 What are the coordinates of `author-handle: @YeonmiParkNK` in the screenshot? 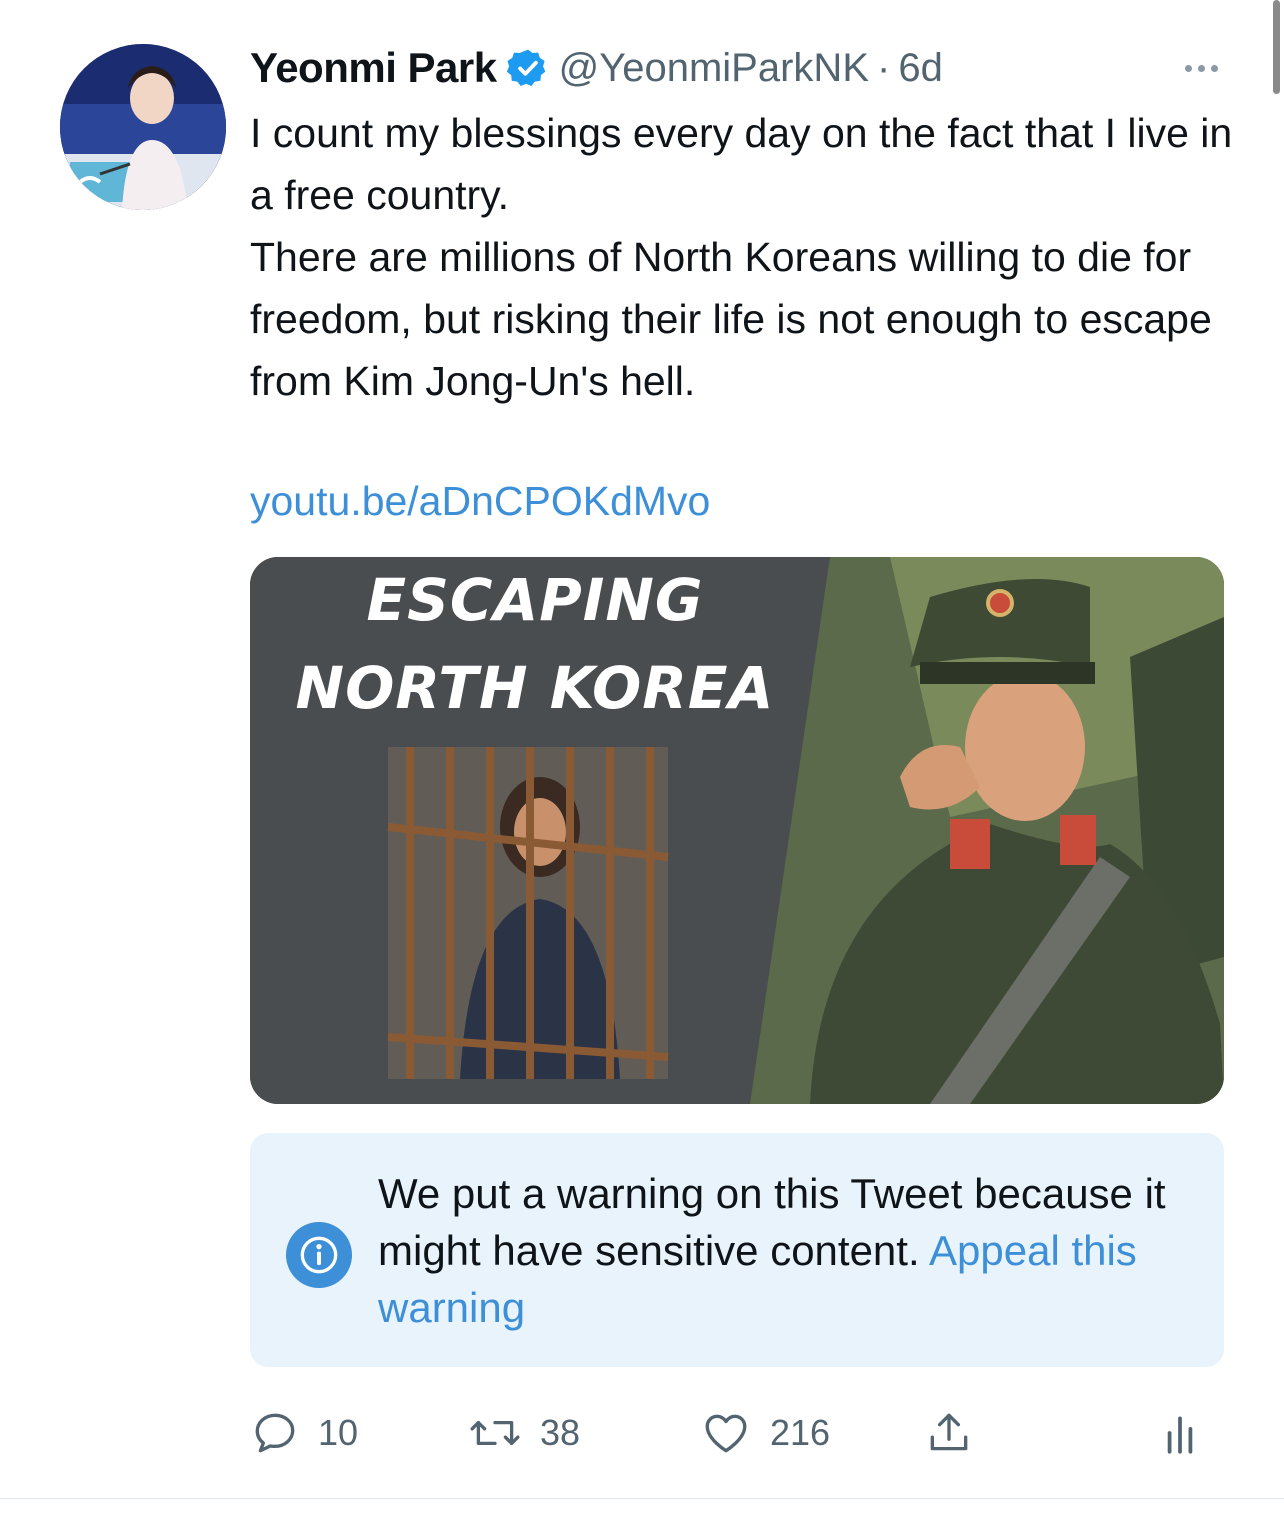 It's located at (714, 68).